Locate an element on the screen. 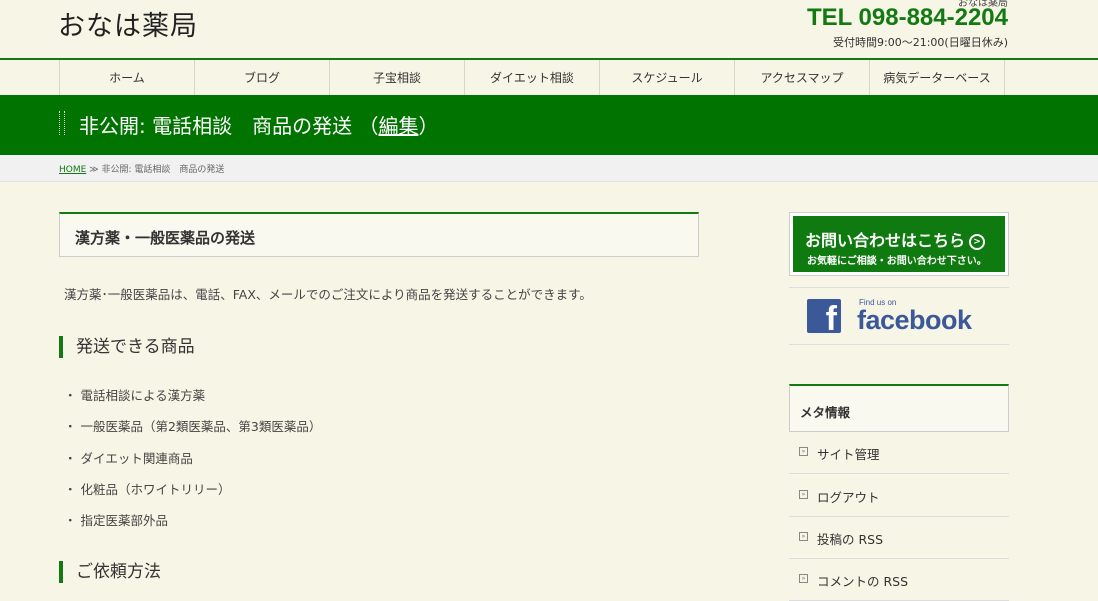 This screenshot has height=601, width=1098. contact-title: お問い合わせはこちら > is located at coordinates (895, 239).